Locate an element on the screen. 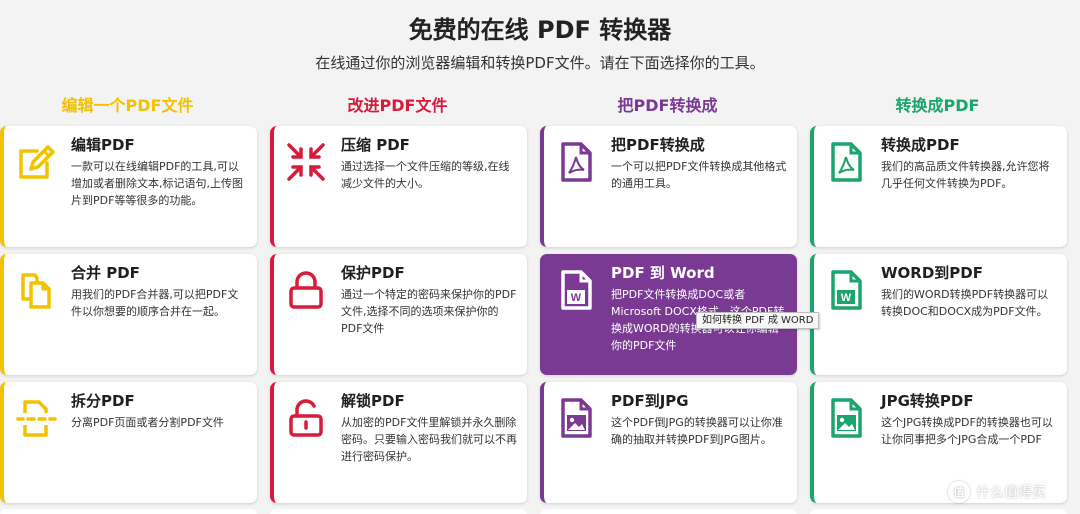 The image size is (1080, 514). column-heading-from-pdf: 把PDF转换成 is located at coordinates (667, 105).